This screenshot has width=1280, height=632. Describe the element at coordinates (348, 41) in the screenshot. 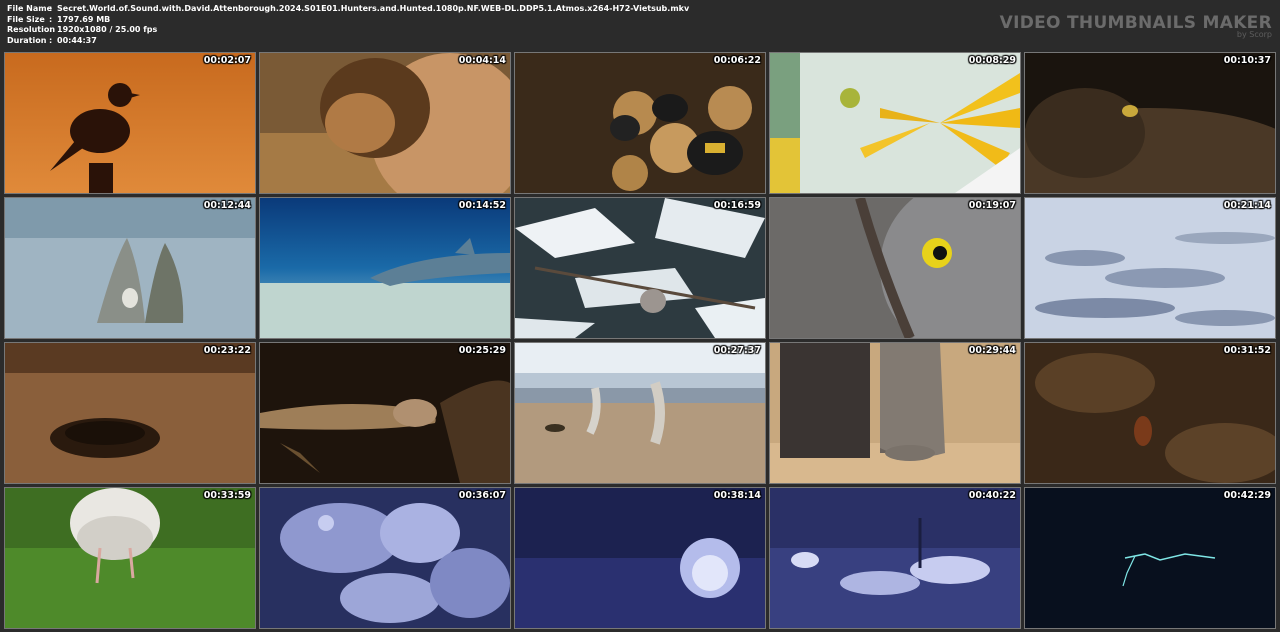

I see `duration-row: Duration : 00:44:37` at that location.